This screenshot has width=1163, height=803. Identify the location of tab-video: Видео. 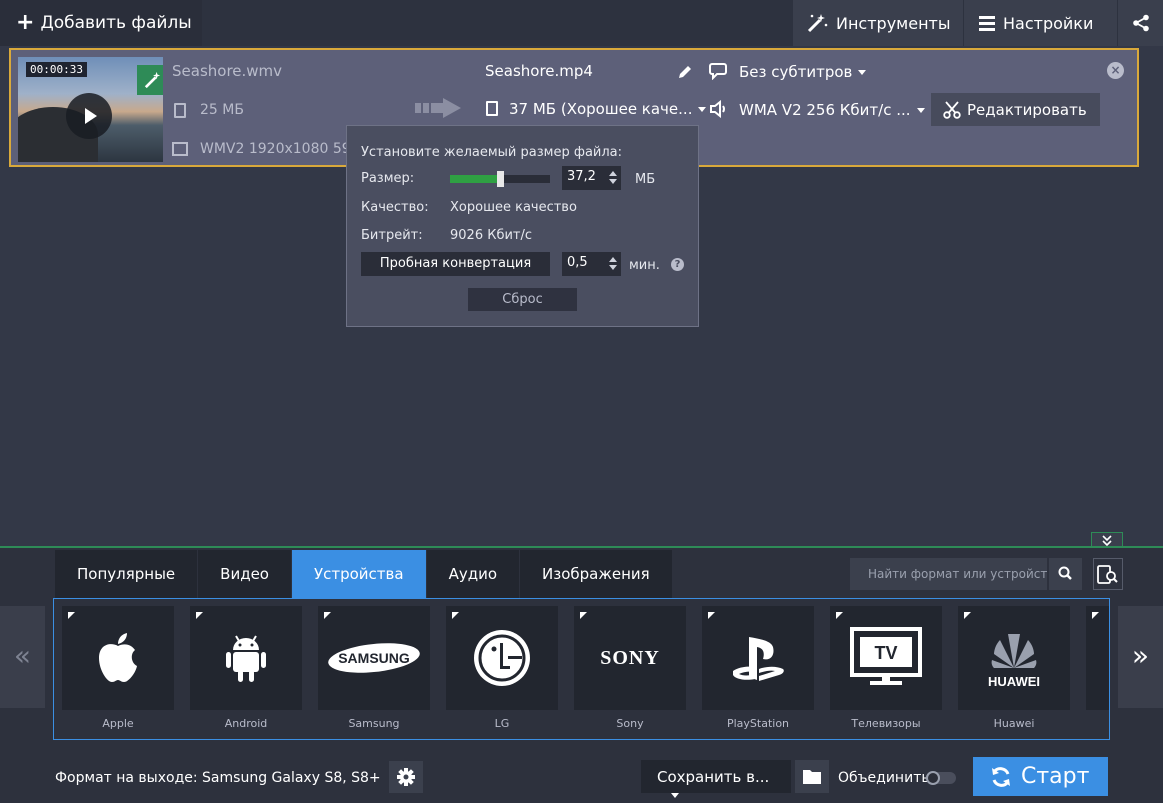
(244, 574).